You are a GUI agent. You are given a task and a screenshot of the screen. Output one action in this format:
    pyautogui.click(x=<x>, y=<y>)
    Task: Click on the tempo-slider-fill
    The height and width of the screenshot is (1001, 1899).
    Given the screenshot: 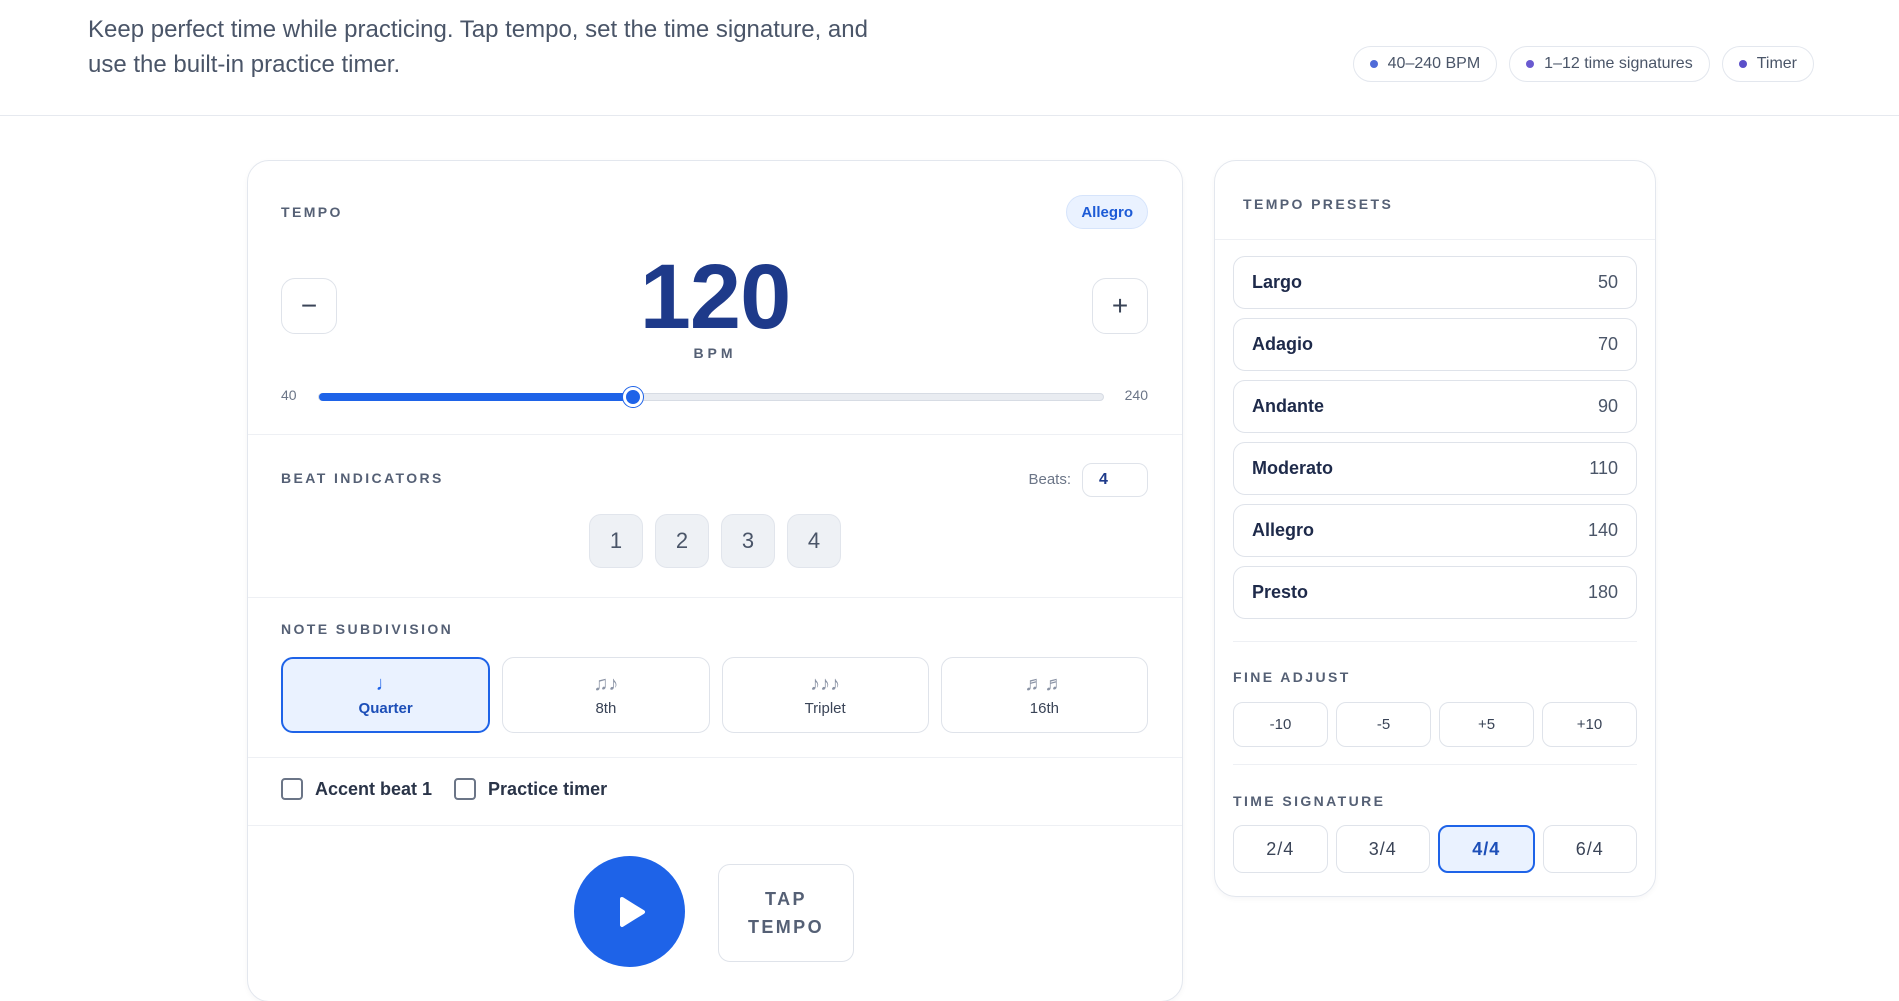 What is the action you would take?
    pyautogui.click(x=476, y=397)
    